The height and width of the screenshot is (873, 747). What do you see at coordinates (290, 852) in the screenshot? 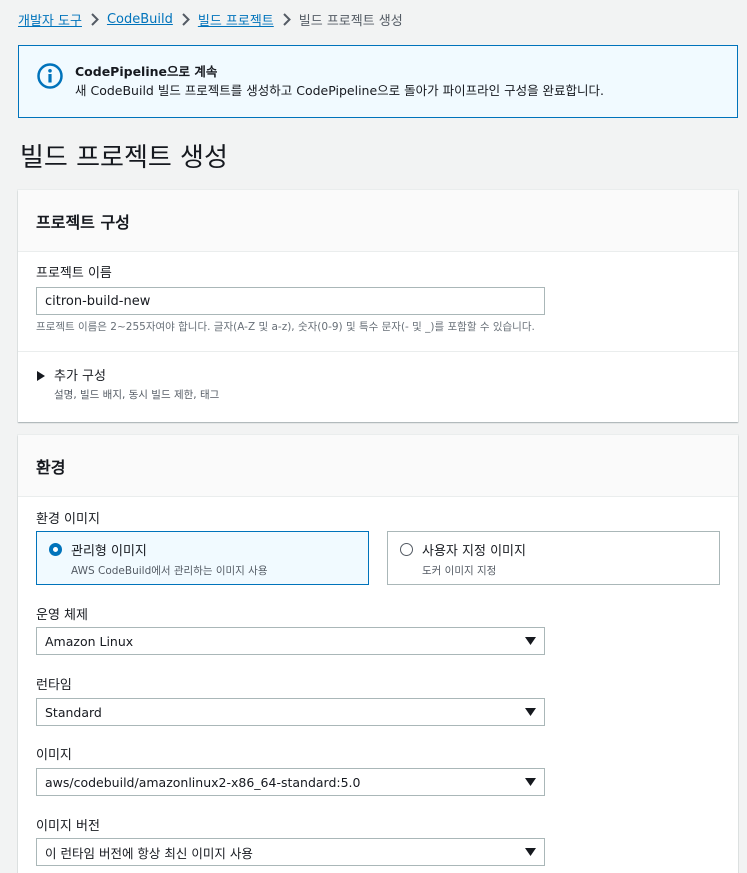
I see `image-version-select: 이 런타임 버전에 항상 최신 이미지 사용` at bounding box center [290, 852].